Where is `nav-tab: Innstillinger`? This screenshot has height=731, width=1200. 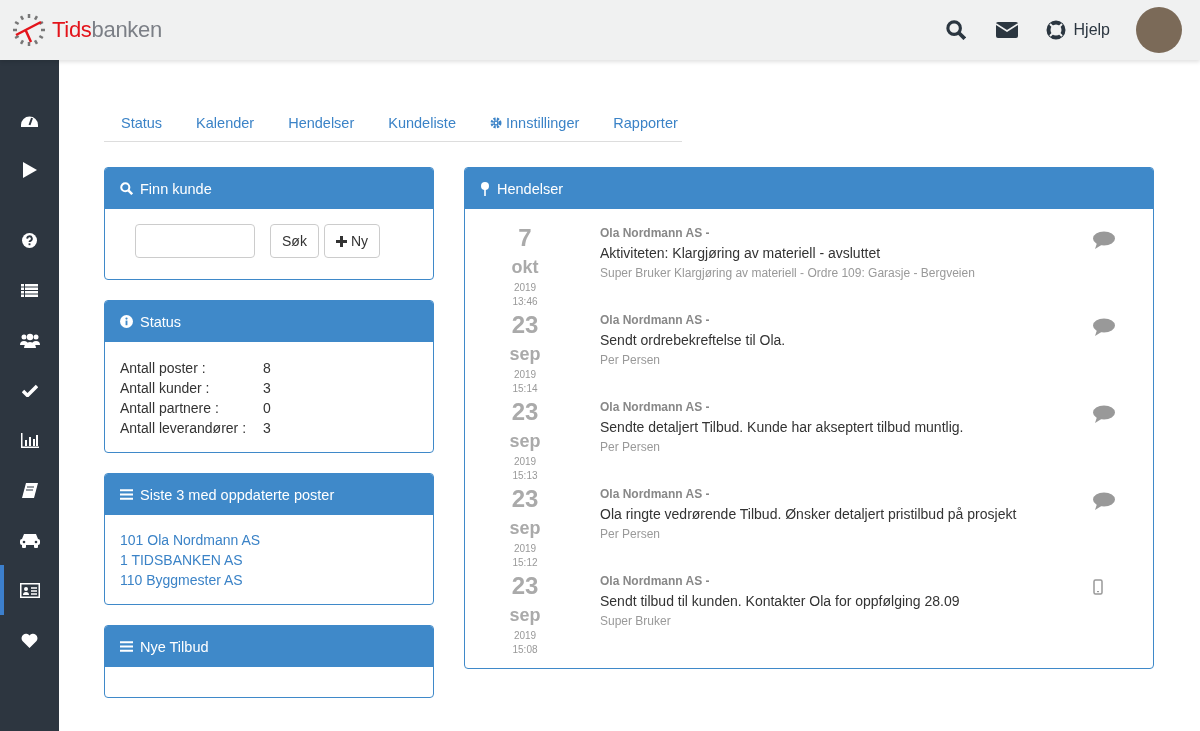 nav-tab: Innstillinger is located at coordinates (534, 123).